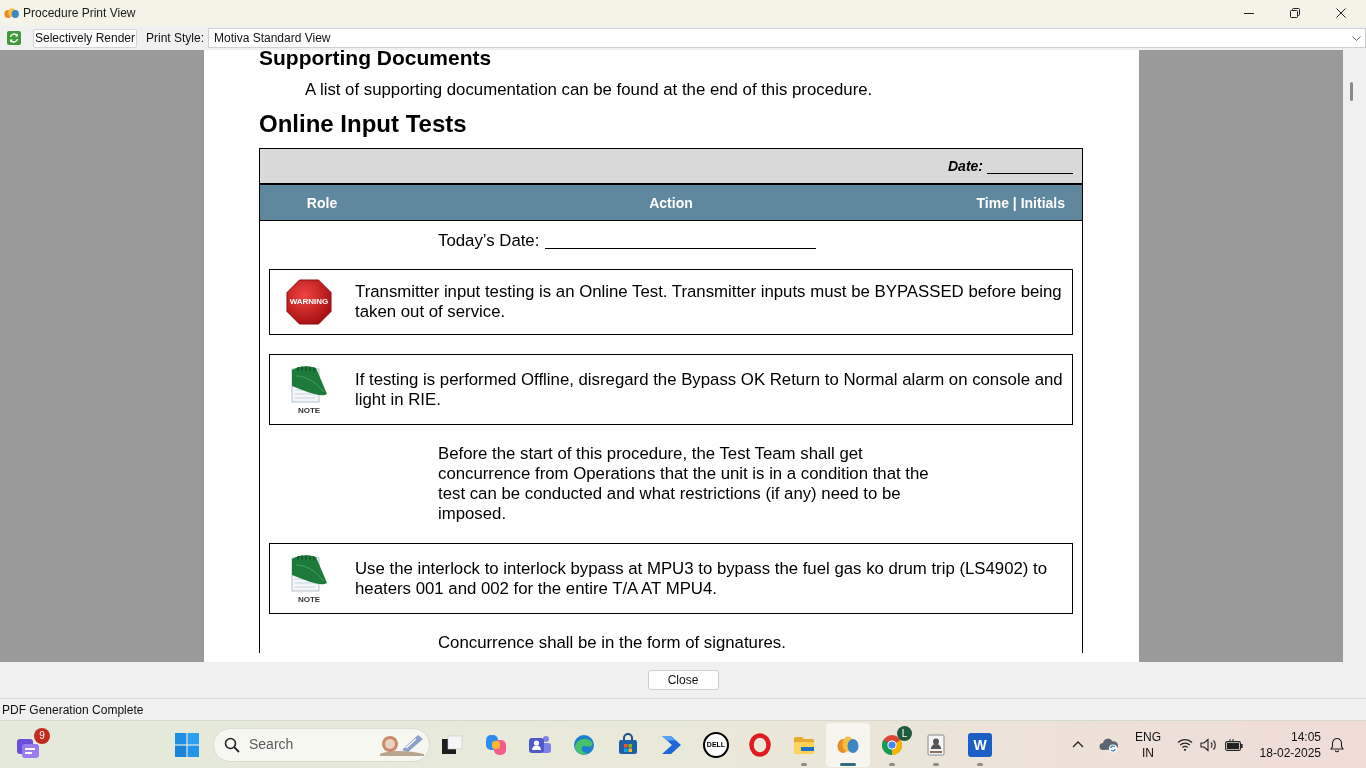  I want to click on window-title: Procedure Print View, so click(79, 13).